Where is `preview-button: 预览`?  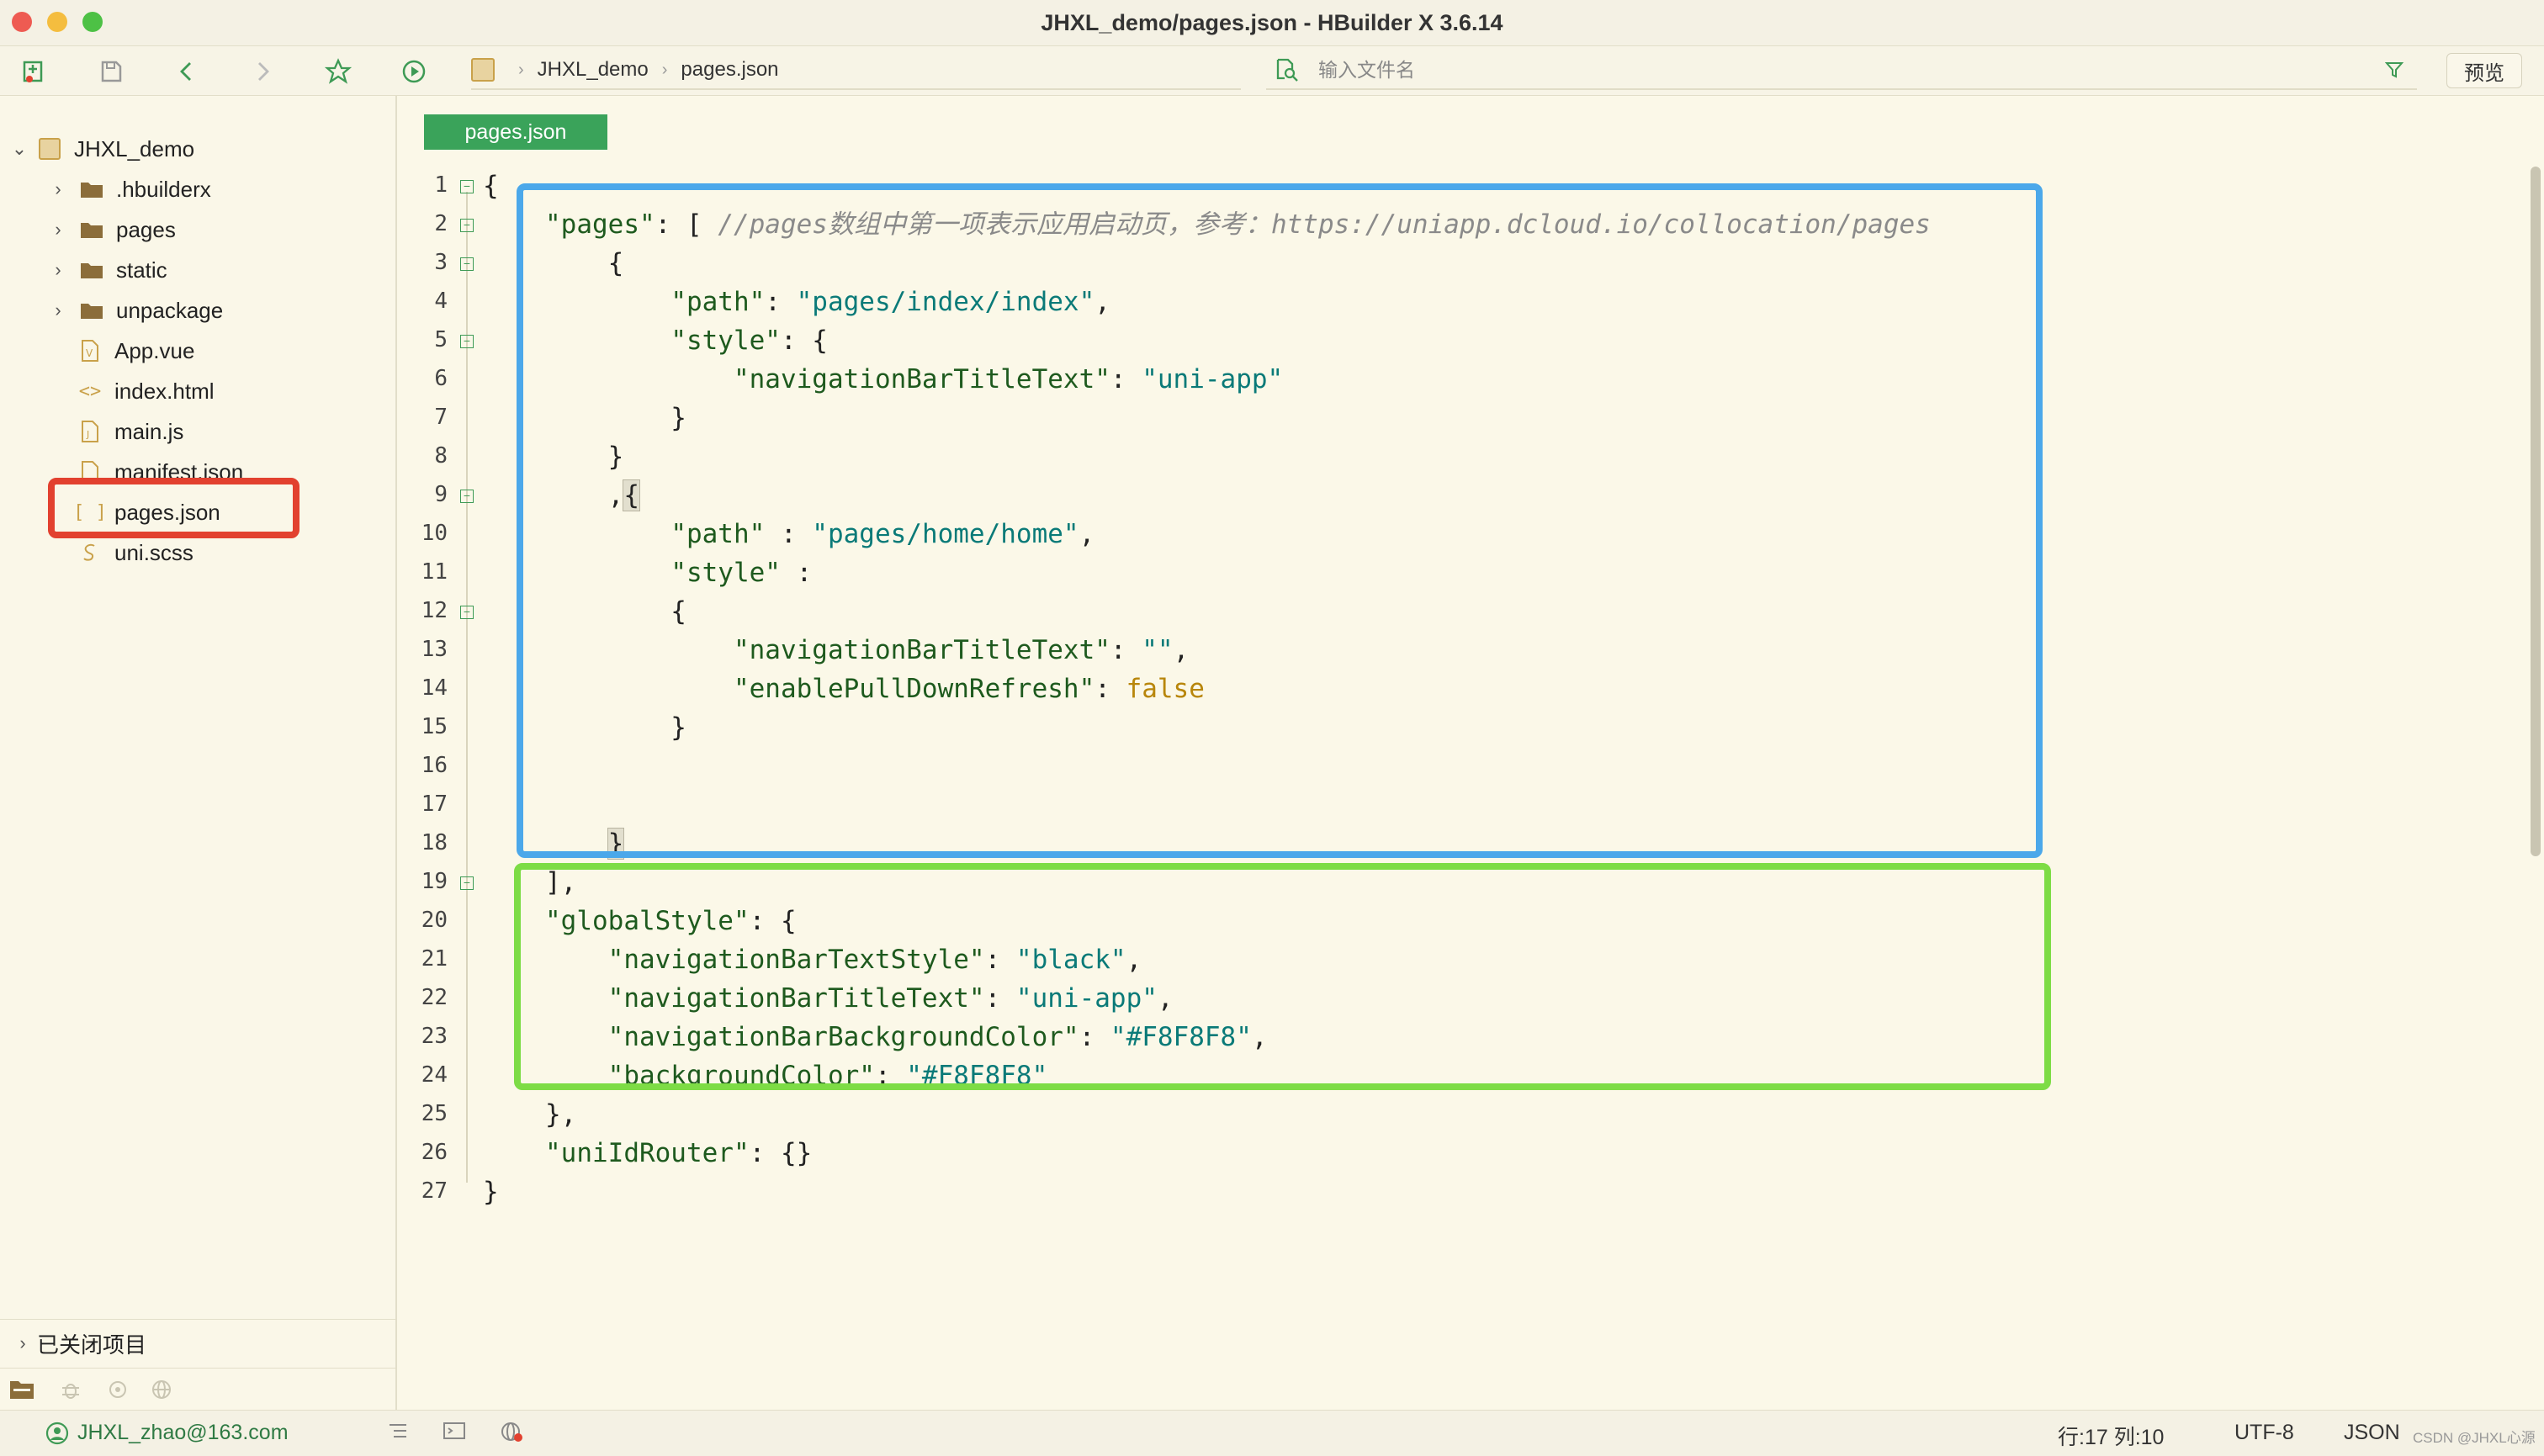 preview-button: 预览 is located at coordinates (2484, 70).